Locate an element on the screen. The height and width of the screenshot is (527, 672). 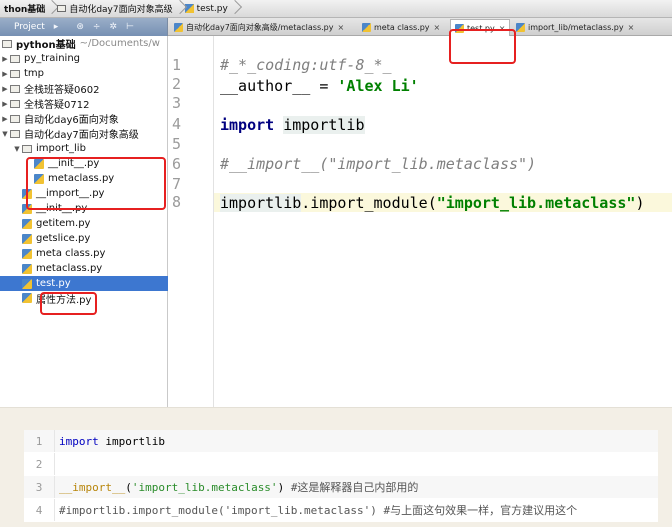
string-literal: 'Alex Li' is located at coordinates (378, 86).